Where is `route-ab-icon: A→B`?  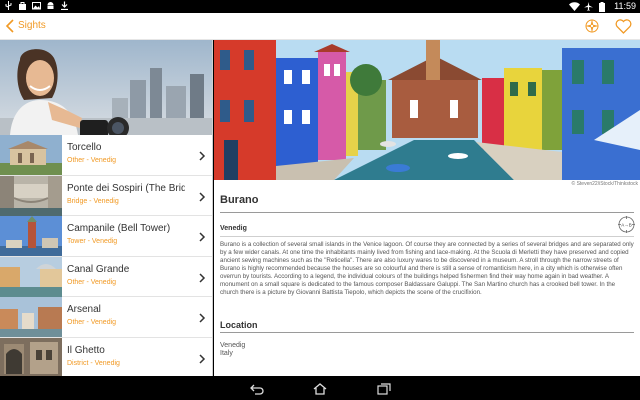
route-ab-icon: A→B is located at coordinates (626, 224).